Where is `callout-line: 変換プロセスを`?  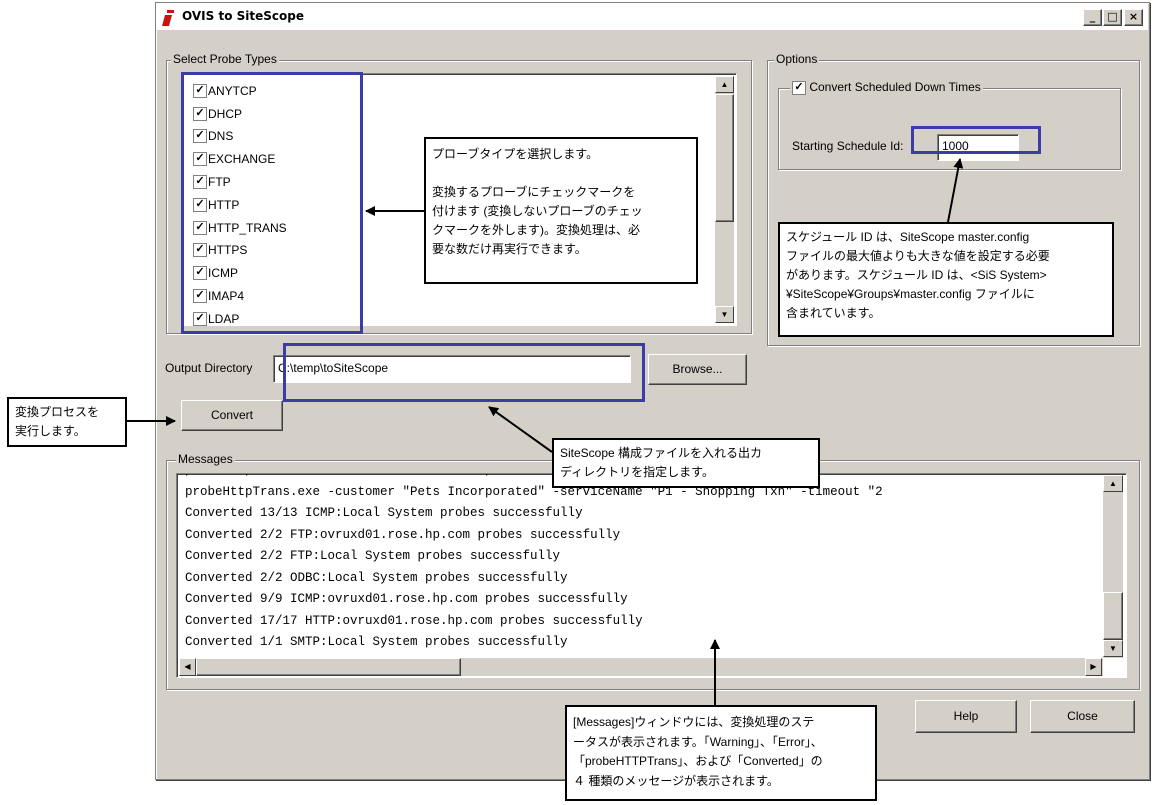
callout-line: 変換プロセスを is located at coordinates (57, 412).